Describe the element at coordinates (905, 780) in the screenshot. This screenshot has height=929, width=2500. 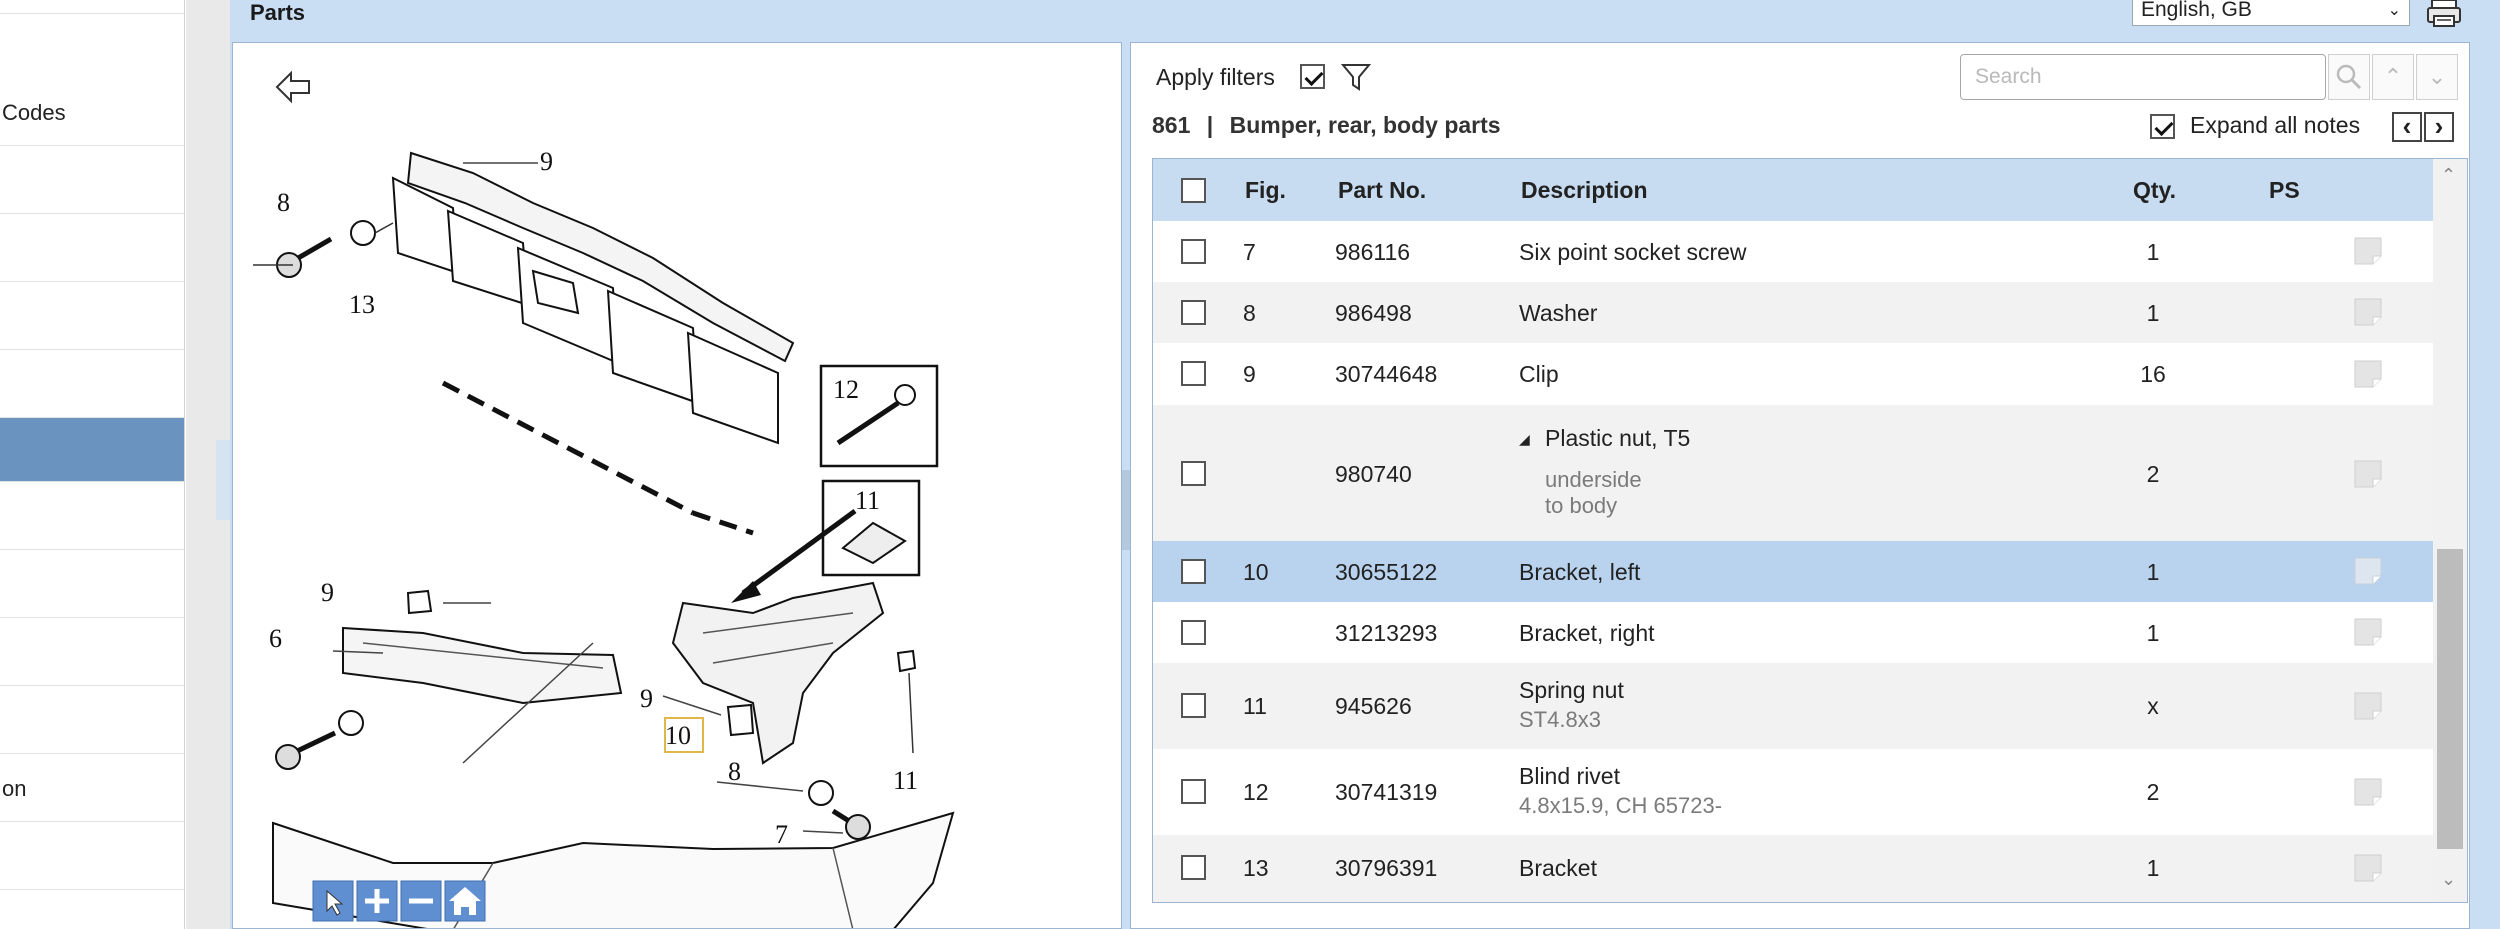
I see `callout-11-right: 11` at that location.